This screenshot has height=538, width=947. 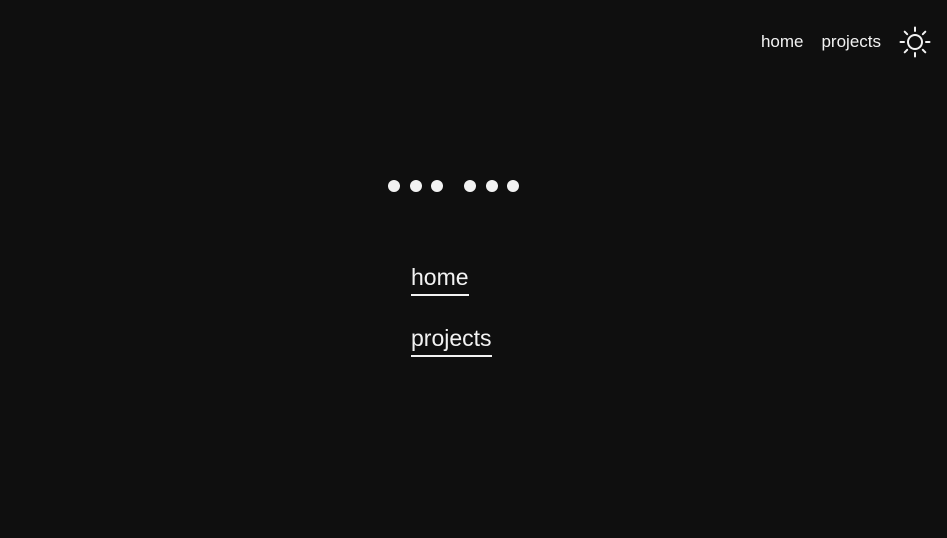 I want to click on nav-home-link: home, so click(x=782, y=42).